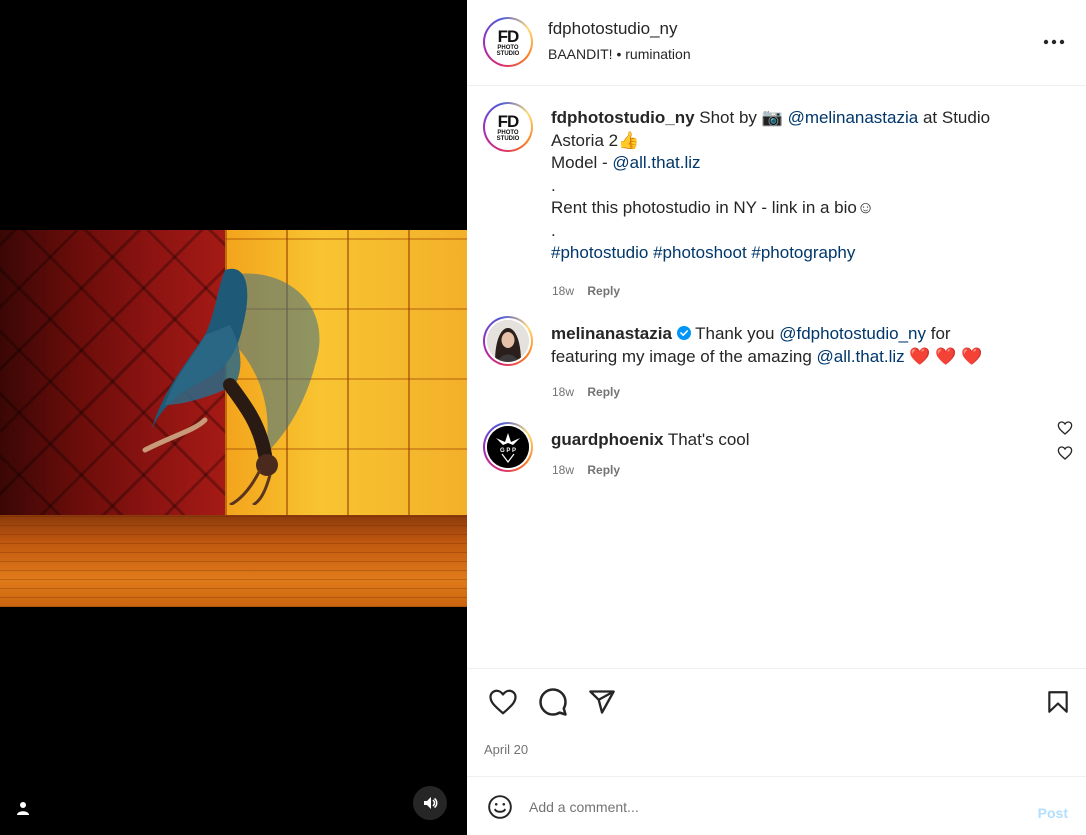 The width and height of the screenshot is (1086, 835). I want to click on heart-icon, so click(503, 702).